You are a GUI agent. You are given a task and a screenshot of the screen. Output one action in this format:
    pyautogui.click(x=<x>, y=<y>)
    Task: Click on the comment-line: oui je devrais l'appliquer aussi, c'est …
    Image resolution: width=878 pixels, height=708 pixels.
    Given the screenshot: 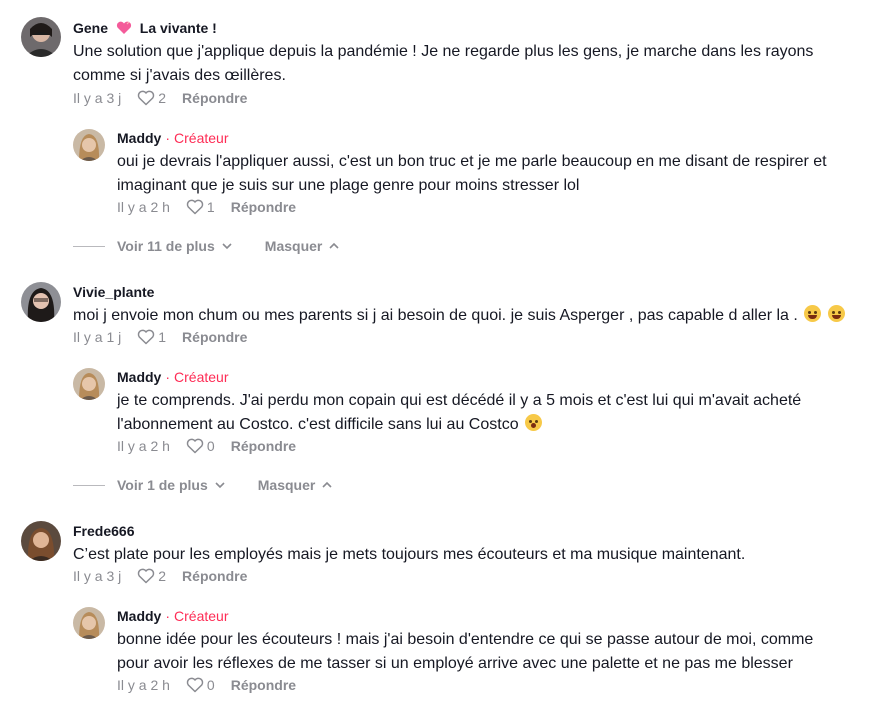 What is the action you would take?
    pyautogui.click(x=472, y=161)
    